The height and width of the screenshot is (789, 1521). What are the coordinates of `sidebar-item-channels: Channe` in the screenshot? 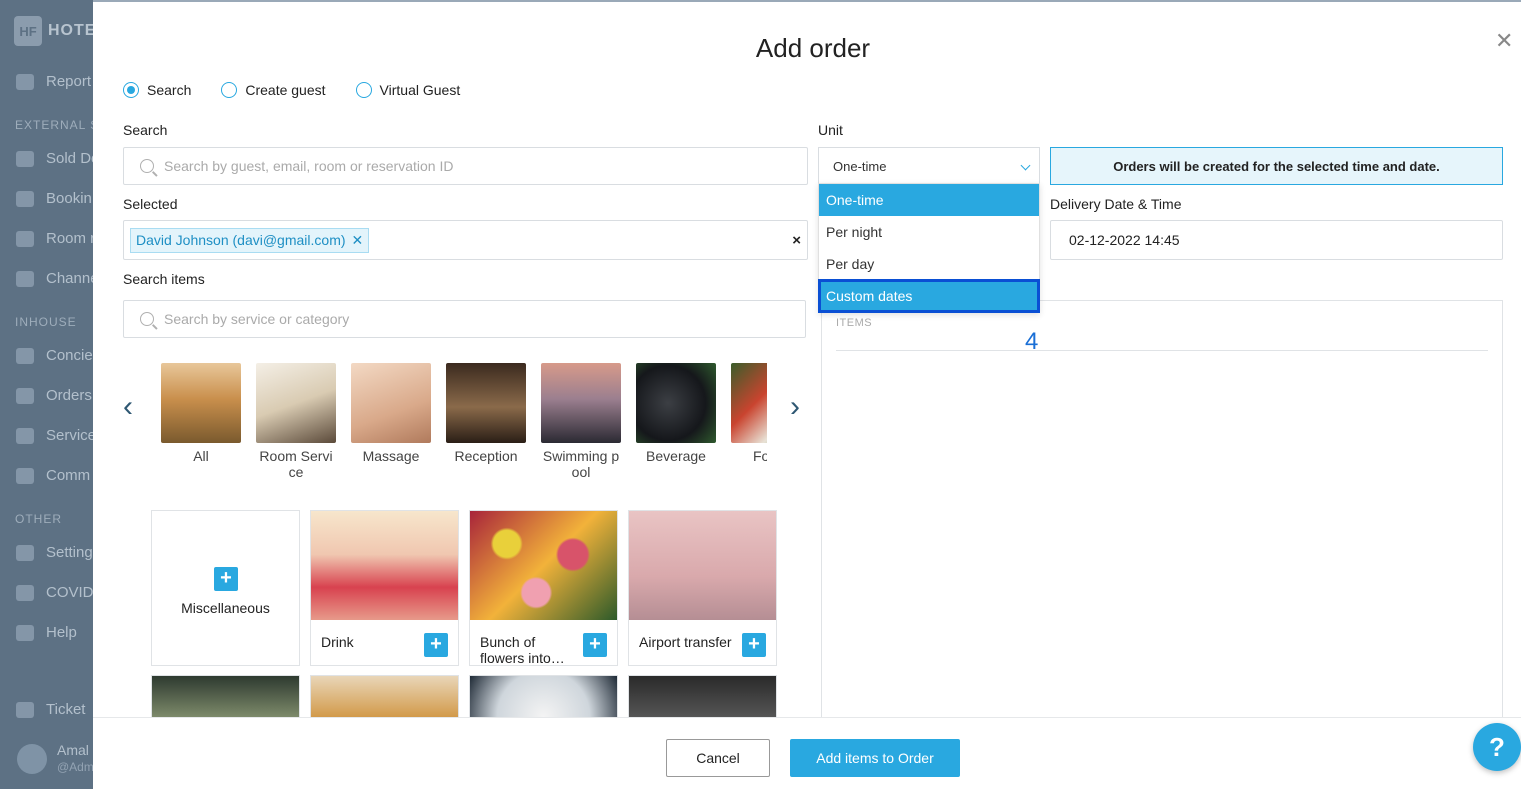 It's located at (54, 278).